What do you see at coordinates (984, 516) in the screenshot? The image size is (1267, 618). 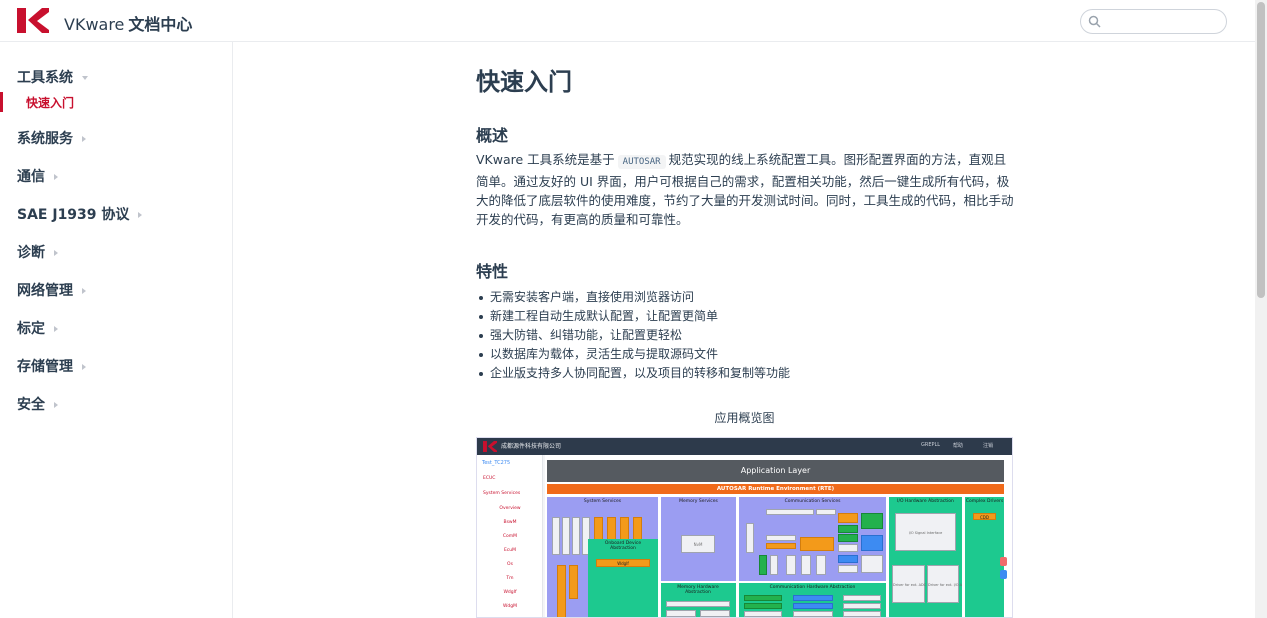 I see `cdd-cell: CDD` at bounding box center [984, 516].